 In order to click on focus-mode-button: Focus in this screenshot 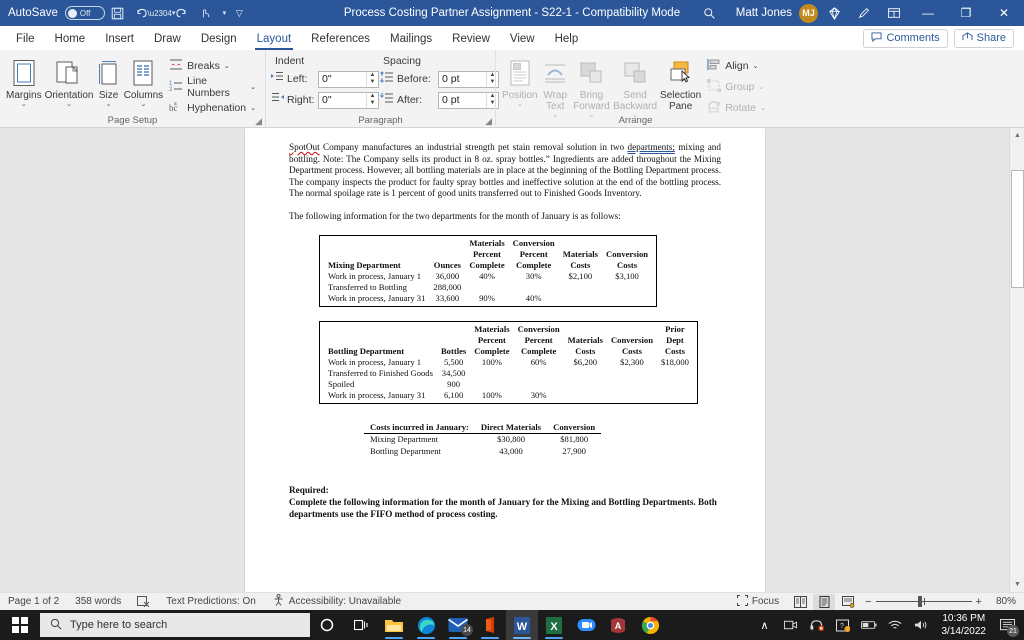, I will do `click(758, 601)`.